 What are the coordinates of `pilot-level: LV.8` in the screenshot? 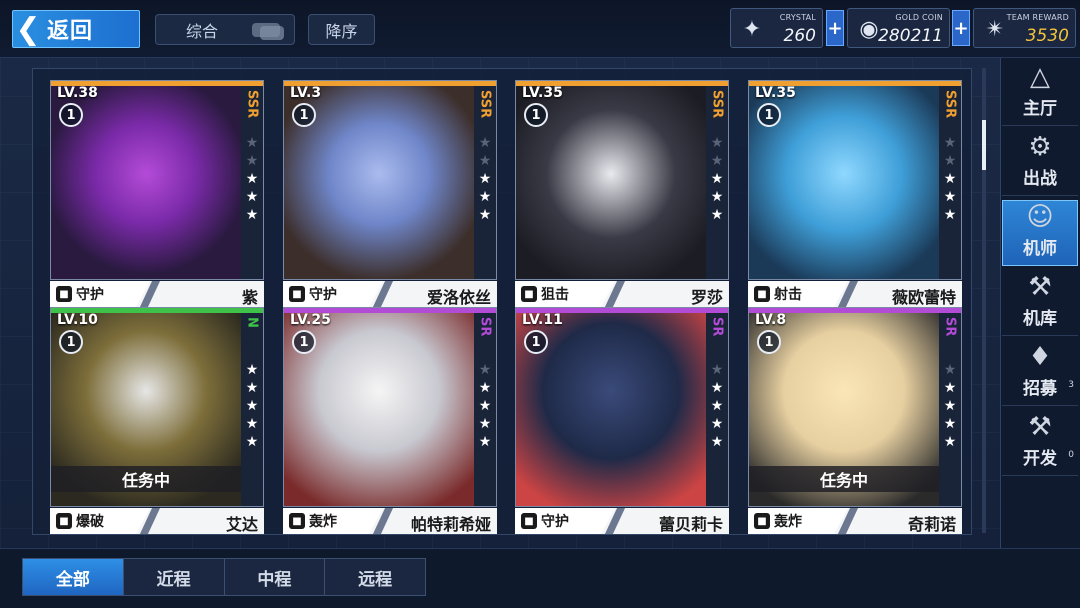 It's located at (771, 320).